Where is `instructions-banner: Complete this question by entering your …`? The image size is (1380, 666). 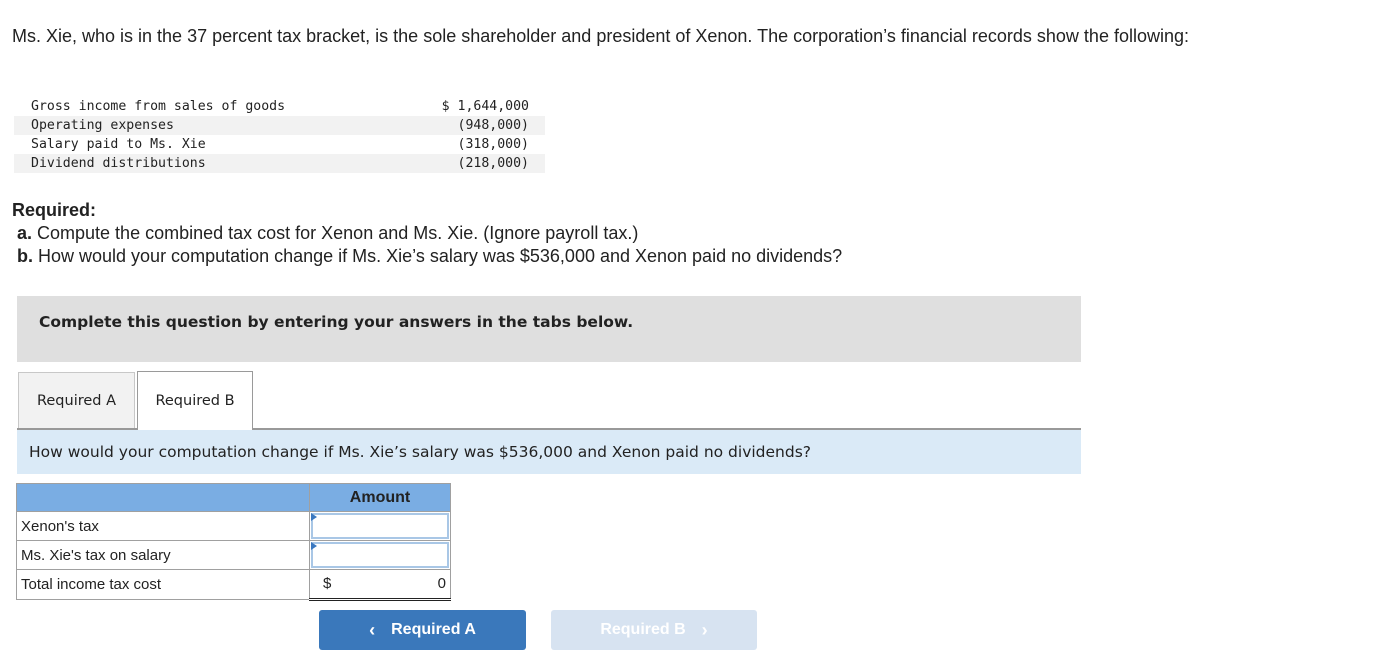 instructions-banner: Complete this question by entering your … is located at coordinates (549, 329).